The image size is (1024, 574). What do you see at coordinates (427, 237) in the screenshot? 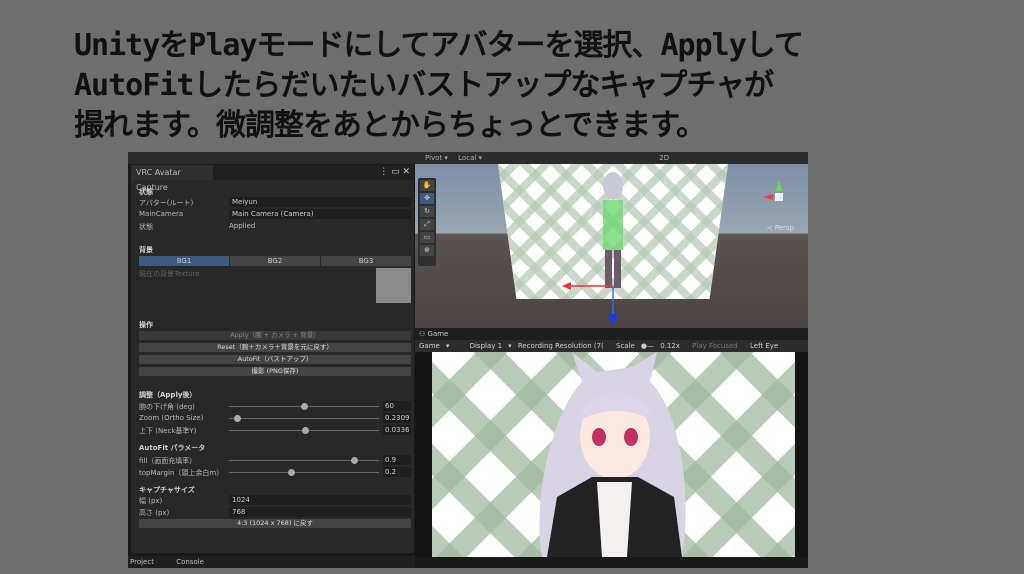
I see `rect-tool-icon: ▭` at bounding box center [427, 237].